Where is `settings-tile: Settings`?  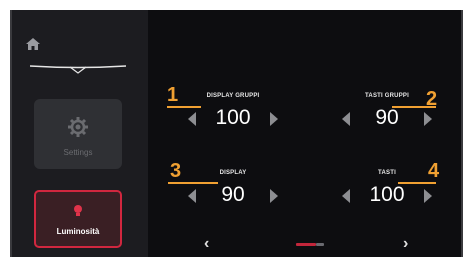
settings-tile: Settings is located at coordinates (78, 134).